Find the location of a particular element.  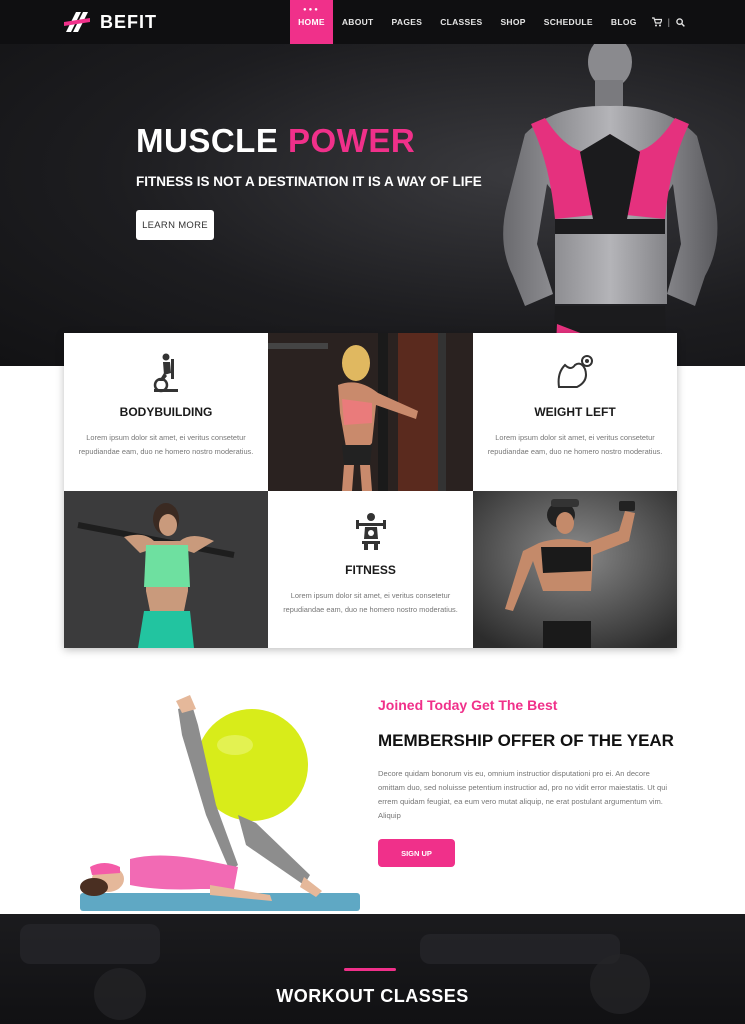

nav-item-home: ●●● HOME is located at coordinates (311, 22).